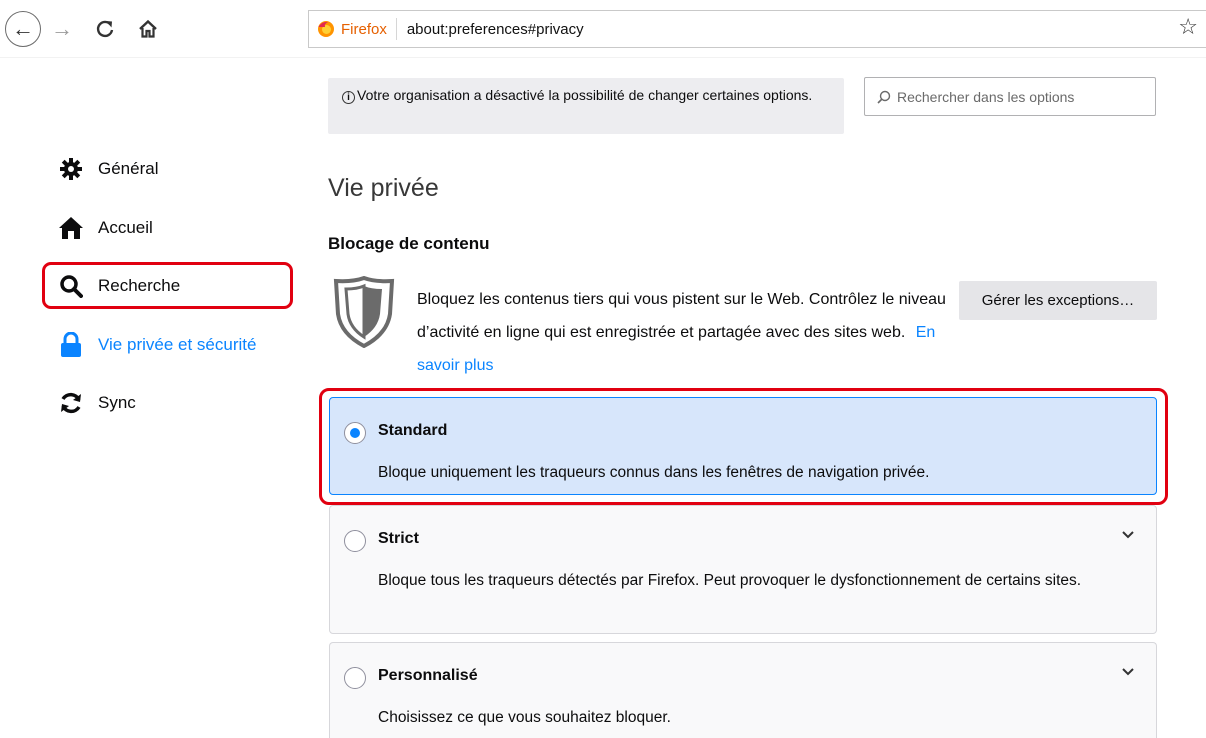 The height and width of the screenshot is (738, 1206). I want to click on bookmark-star-button: ☆, so click(1188, 27).